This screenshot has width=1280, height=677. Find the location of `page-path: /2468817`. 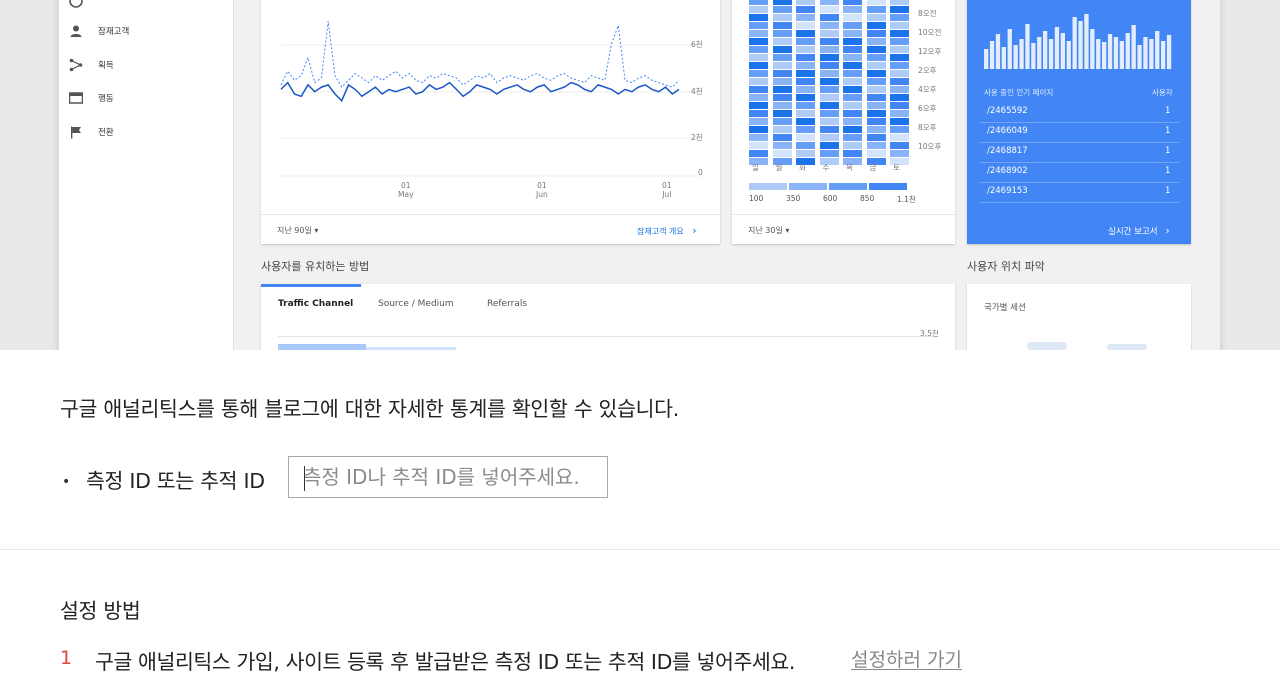

page-path: /2468817 is located at coordinates (1007, 151).